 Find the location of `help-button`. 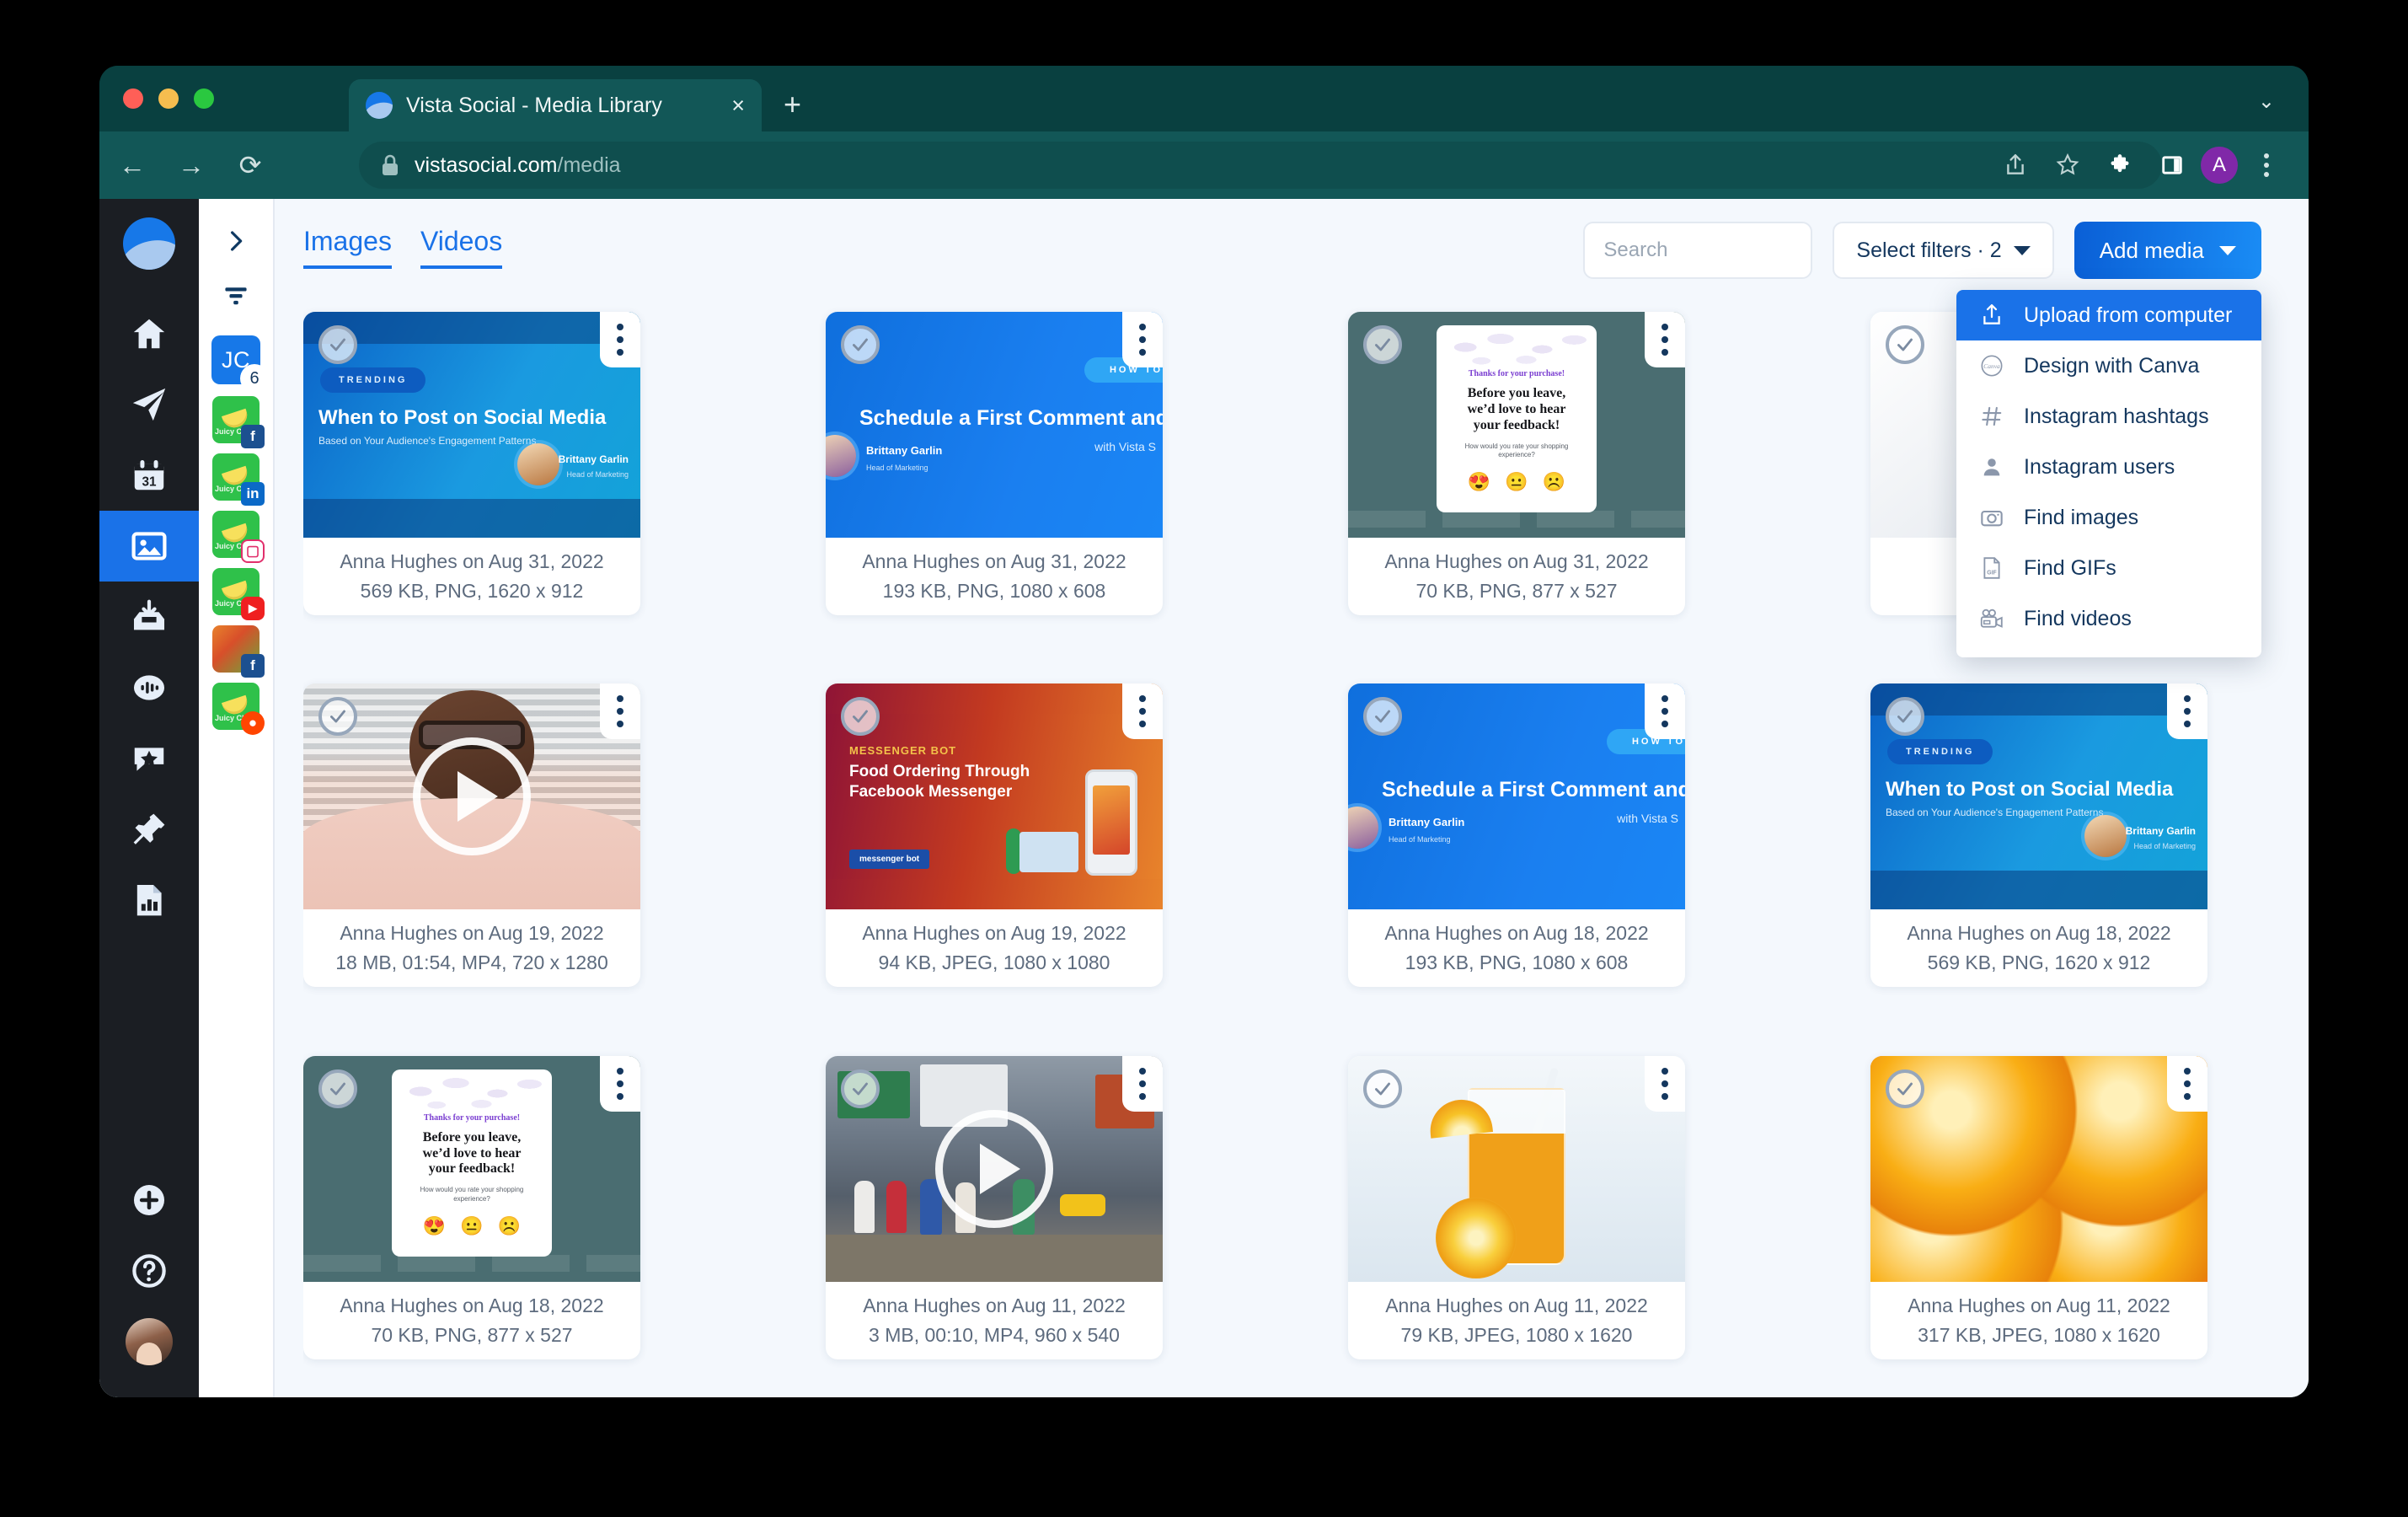

help-button is located at coordinates (149, 1271).